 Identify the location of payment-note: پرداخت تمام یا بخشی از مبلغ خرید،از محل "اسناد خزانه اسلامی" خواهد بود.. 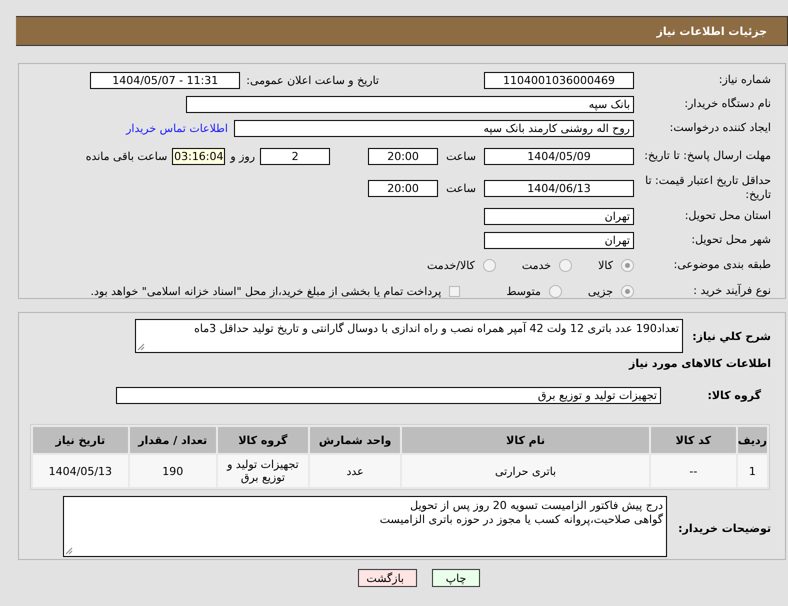
(266, 291).